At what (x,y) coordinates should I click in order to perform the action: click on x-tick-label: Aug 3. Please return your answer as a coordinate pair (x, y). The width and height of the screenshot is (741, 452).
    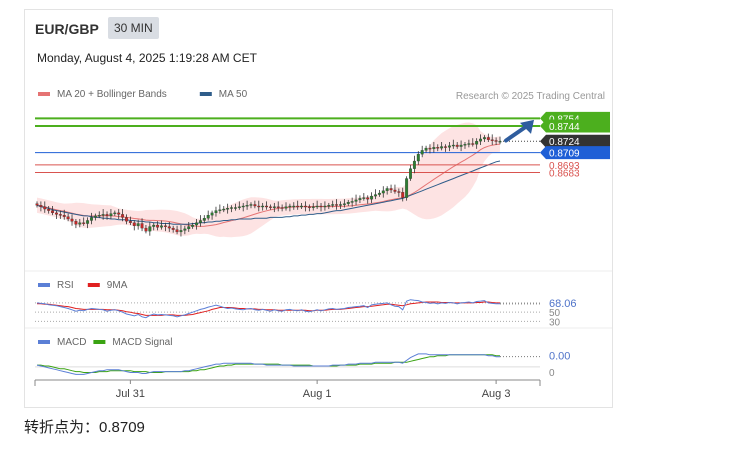
    Looking at the image, I should click on (496, 394).